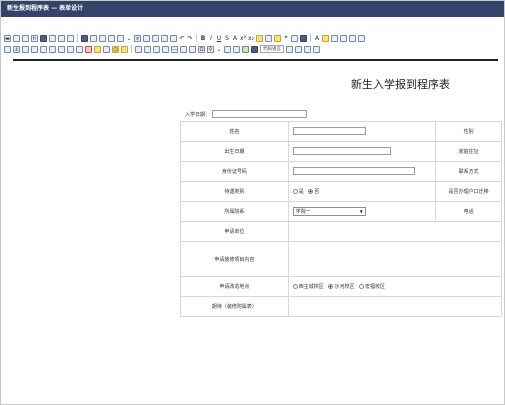 Image resolution: width=505 pixels, height=405 pixels. Describe the element at coordinates (155, 38) in the screenshot. I see `insert-column-icon` at that location.